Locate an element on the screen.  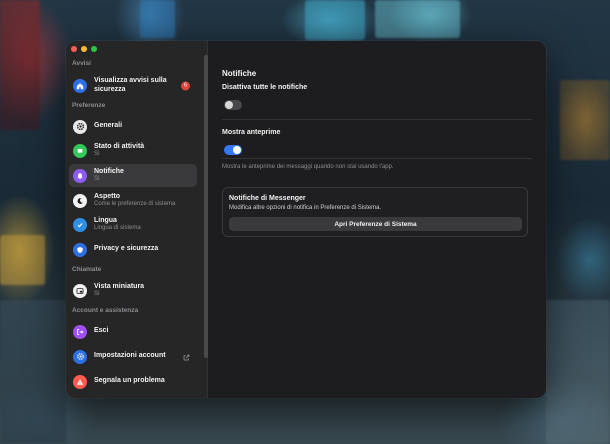
minimize-window-button is located at coordinates (84, 49).